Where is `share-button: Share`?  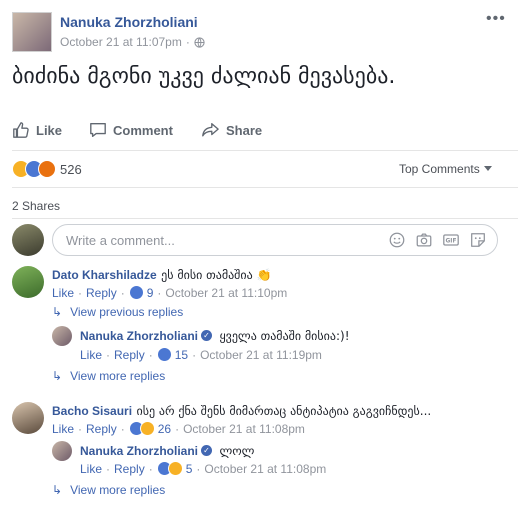
share-button: Share is located at coordinates (231, 130).